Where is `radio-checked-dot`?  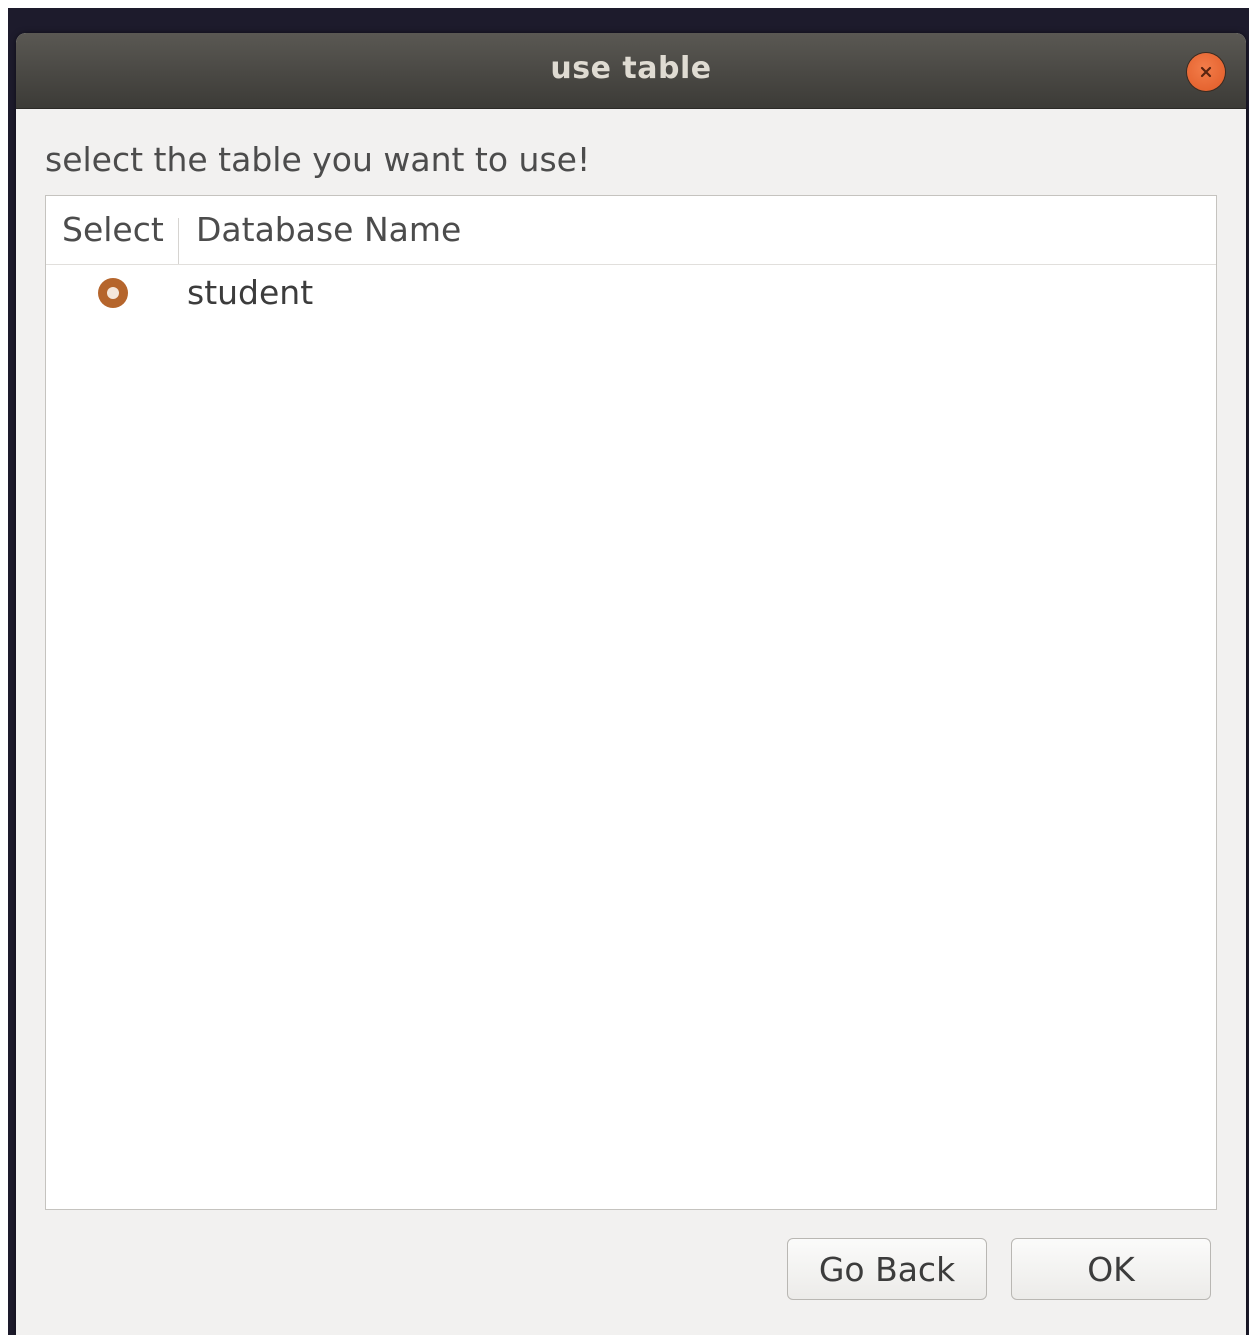 radio-checked-dot is located at coordinates (113, 293).